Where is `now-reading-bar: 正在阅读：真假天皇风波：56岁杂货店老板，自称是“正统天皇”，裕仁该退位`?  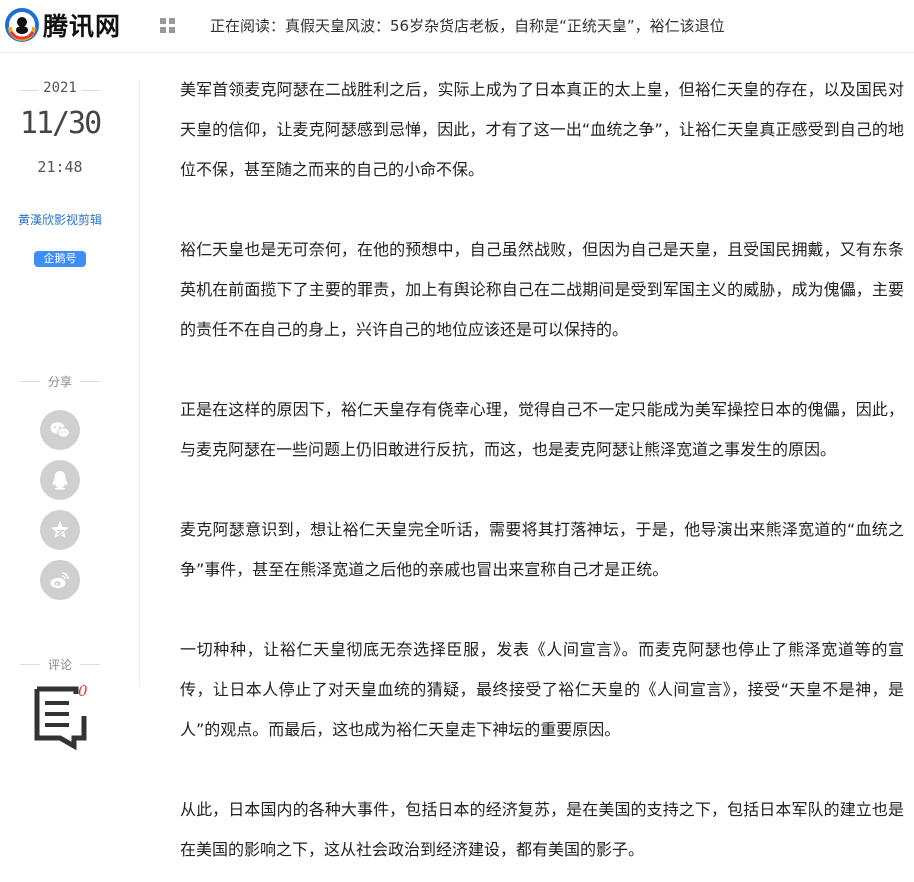 now-reading-bar: 正在阅读：真假天皇风波：56岁杂货店老板，自称是“正统天皇”，裕仁该退位 is located at coordinates (467, 25).